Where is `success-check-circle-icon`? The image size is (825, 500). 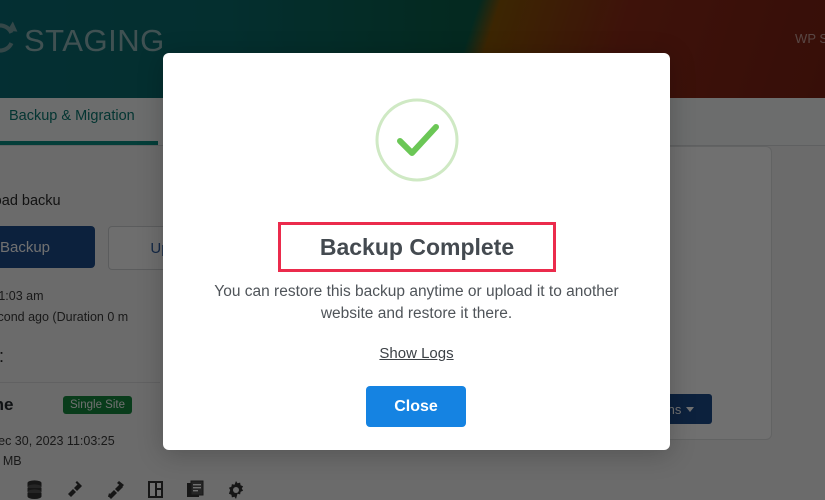 success-check-circle-icon is located at coordinates (417, 140).